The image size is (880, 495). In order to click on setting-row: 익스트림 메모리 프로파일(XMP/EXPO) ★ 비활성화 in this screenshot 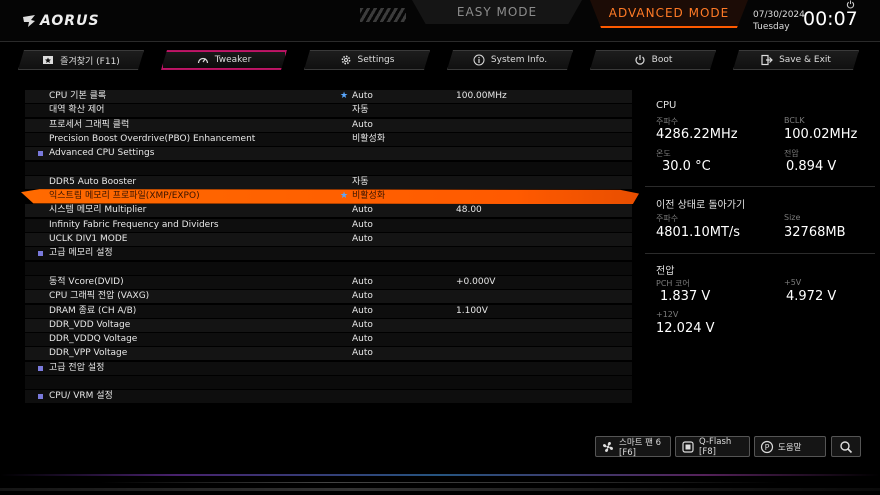, I will do `click(330, 197)`.